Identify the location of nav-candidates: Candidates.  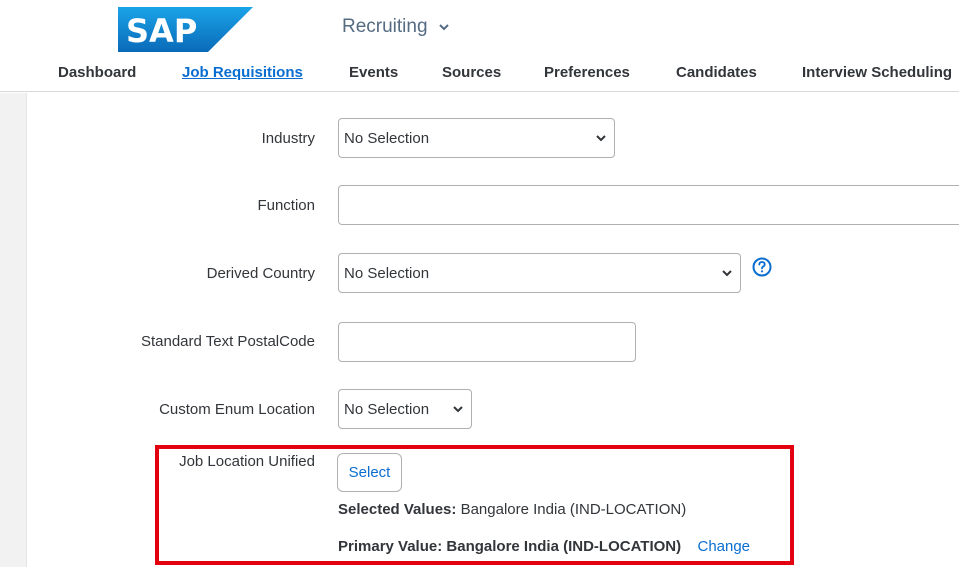
(716, 72).